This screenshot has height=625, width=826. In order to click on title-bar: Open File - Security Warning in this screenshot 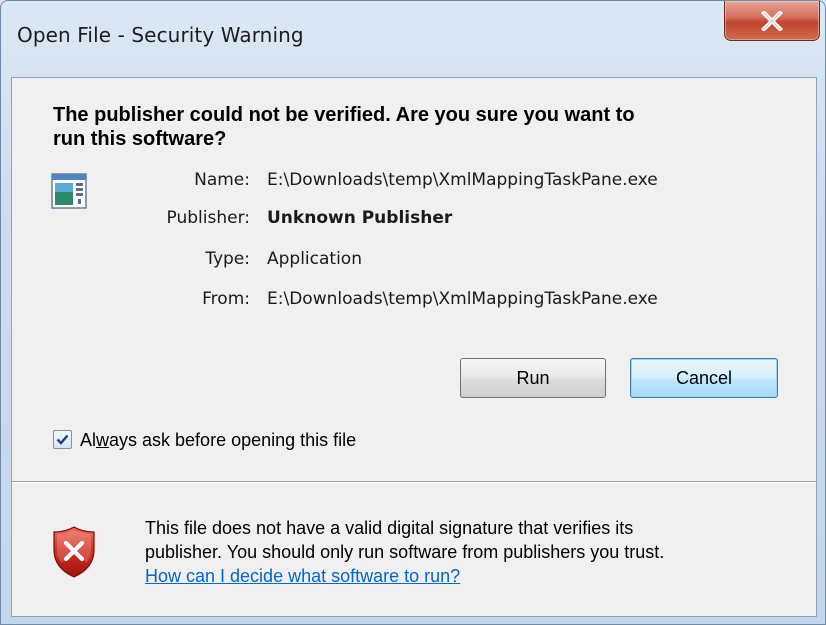, I will do `click(413, 39)`.